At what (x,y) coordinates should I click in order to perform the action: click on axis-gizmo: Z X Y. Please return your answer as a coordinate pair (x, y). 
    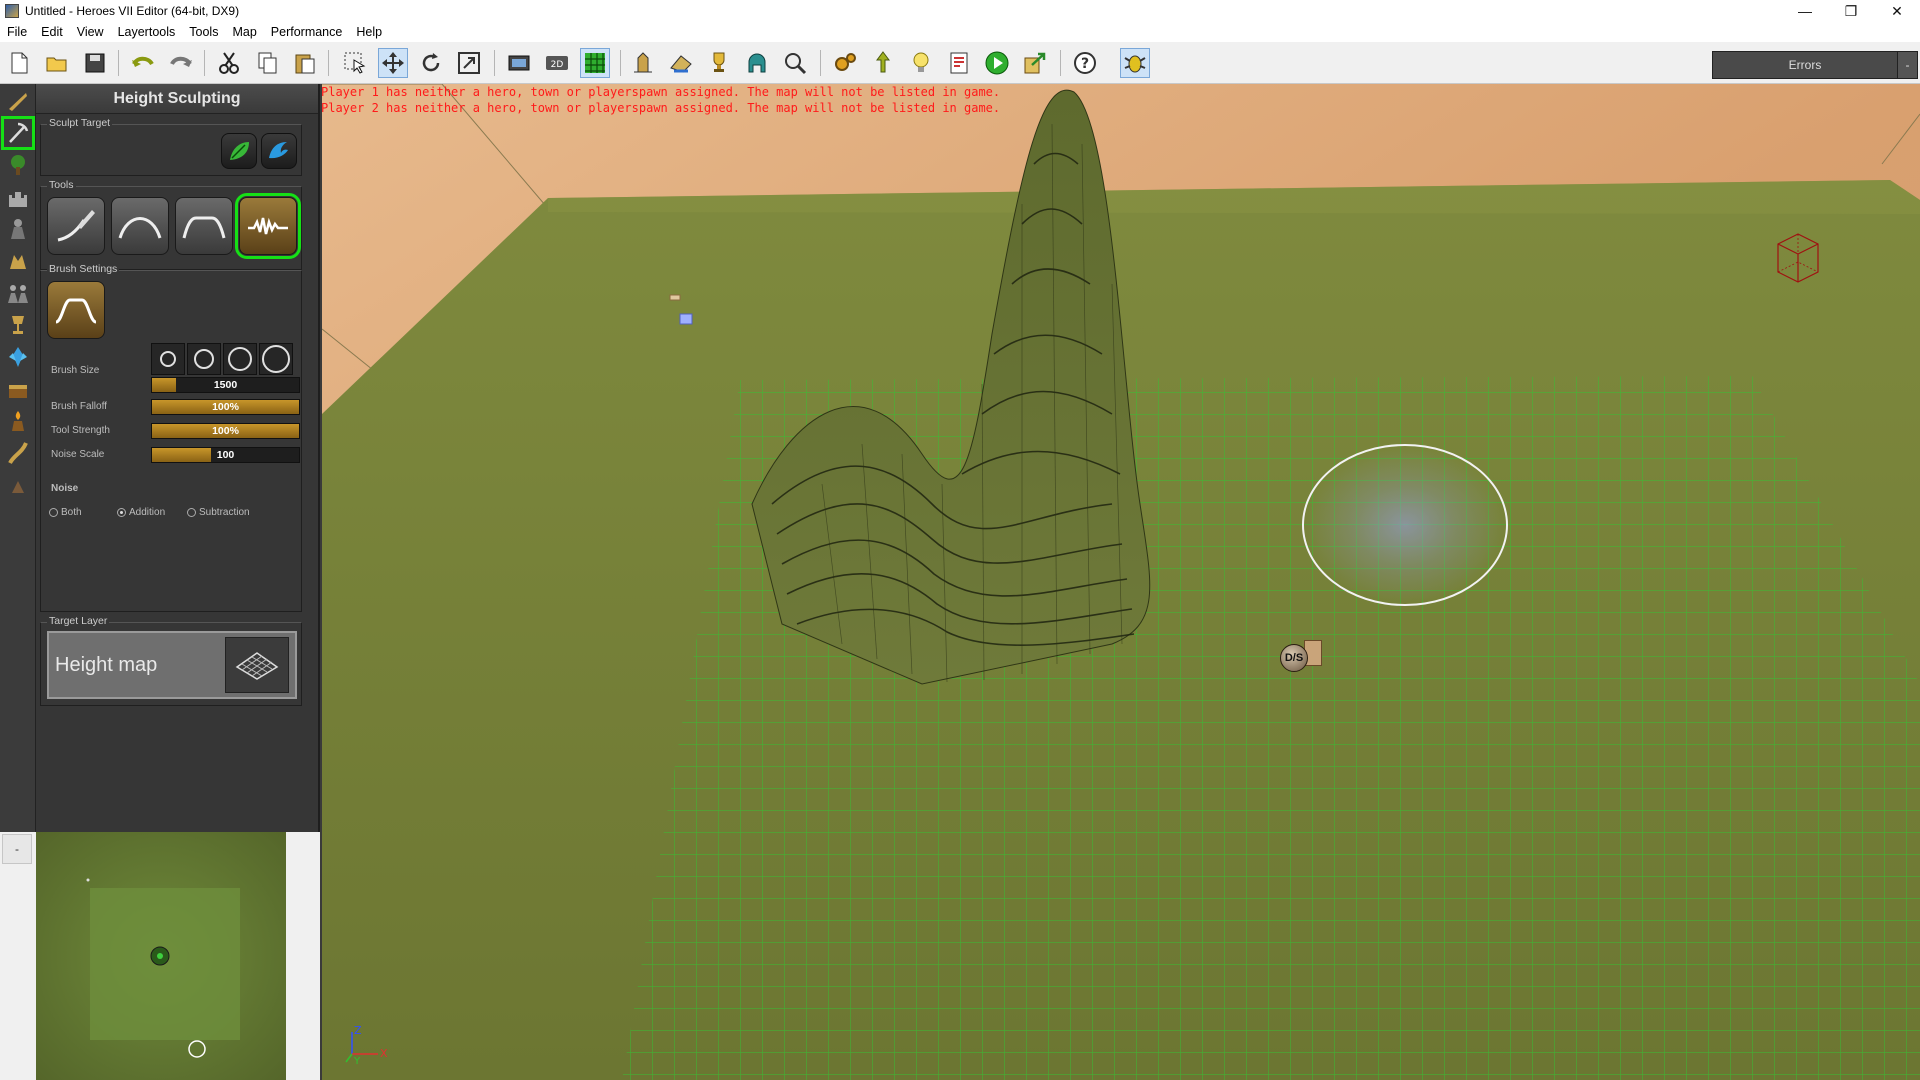
    Looking at the image, I should click on (369, 1046).